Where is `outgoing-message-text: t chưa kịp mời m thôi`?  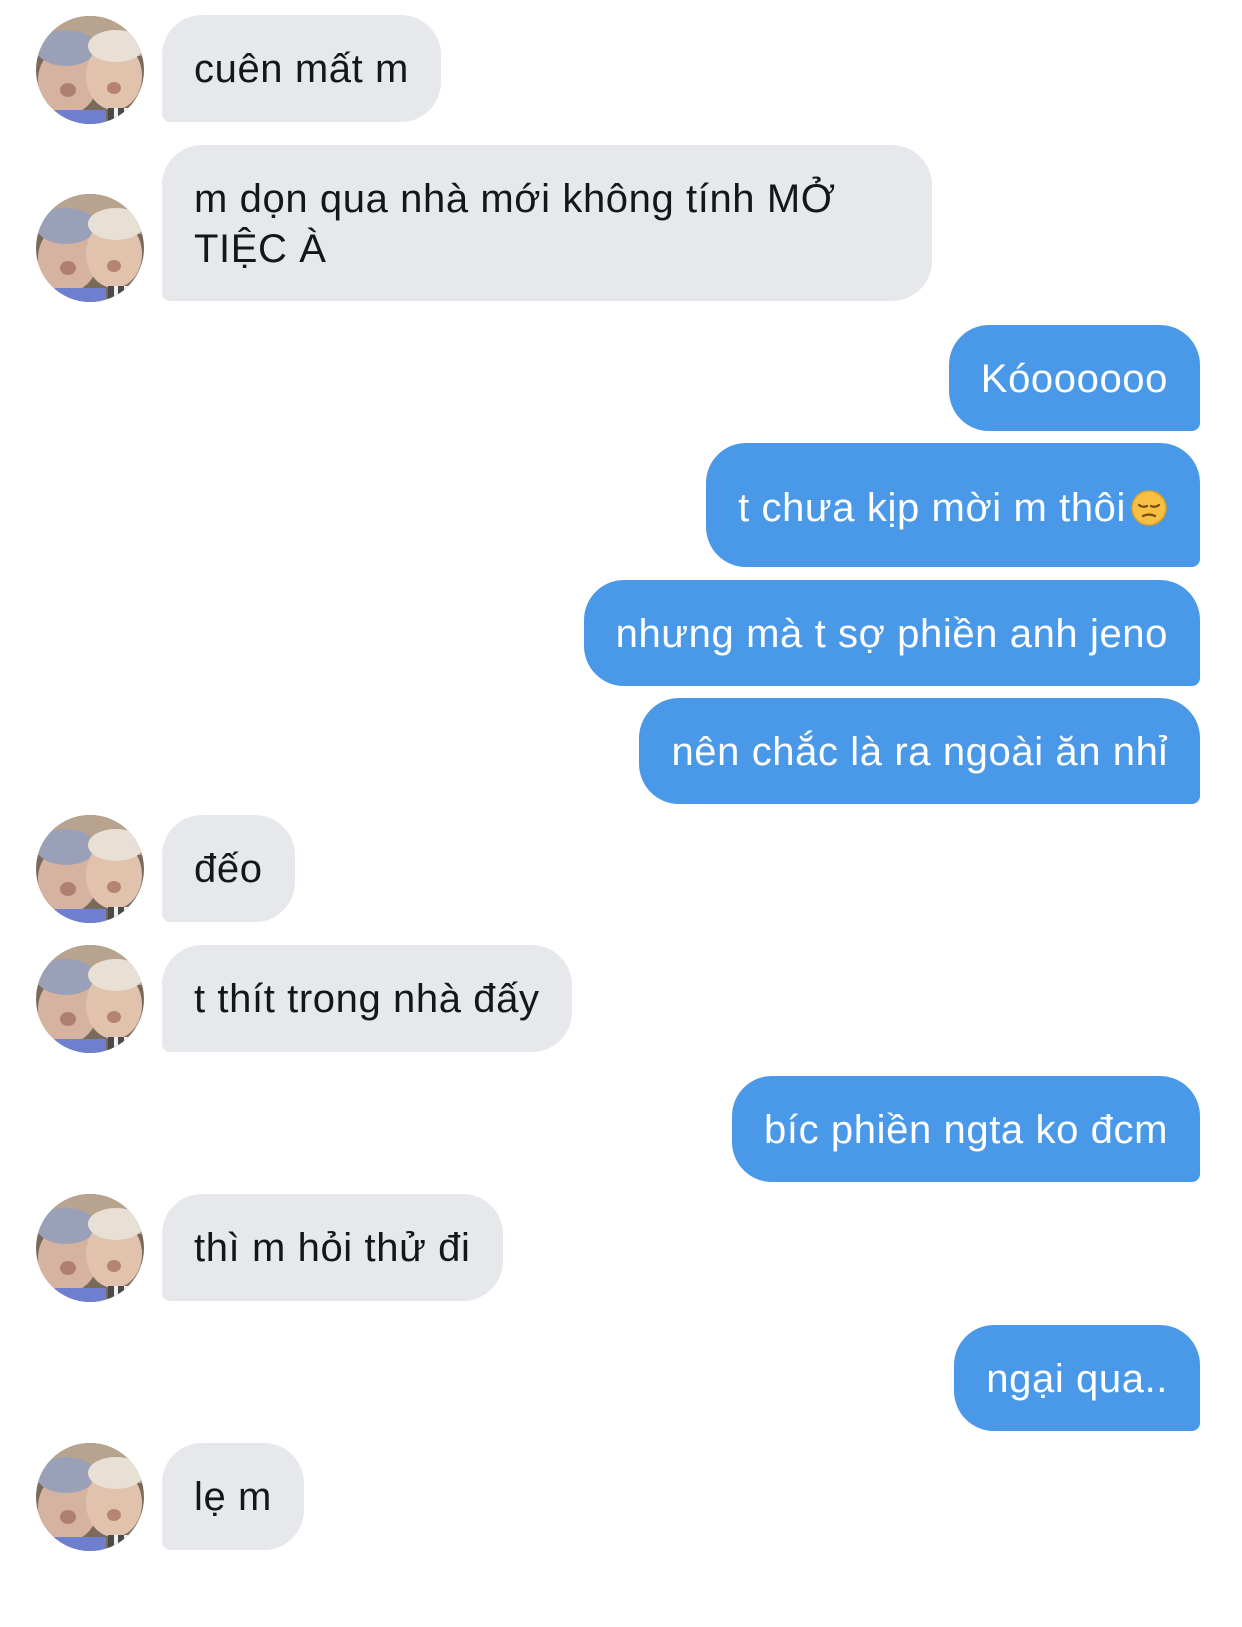
outgoing-message-text: t chưa kịp mời m thôi is located at coordinates (932, 508).